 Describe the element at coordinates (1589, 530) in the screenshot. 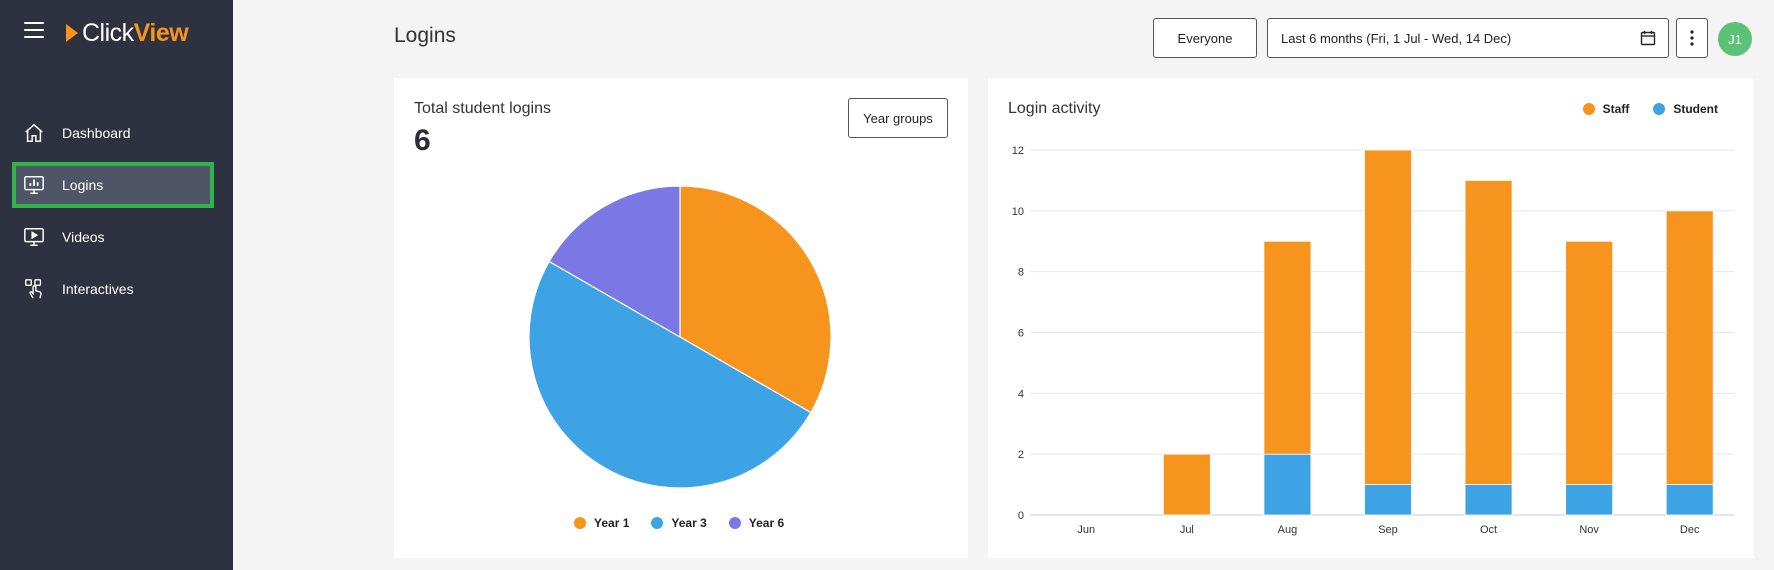

I see `x-tick-label: Nov` at that location.